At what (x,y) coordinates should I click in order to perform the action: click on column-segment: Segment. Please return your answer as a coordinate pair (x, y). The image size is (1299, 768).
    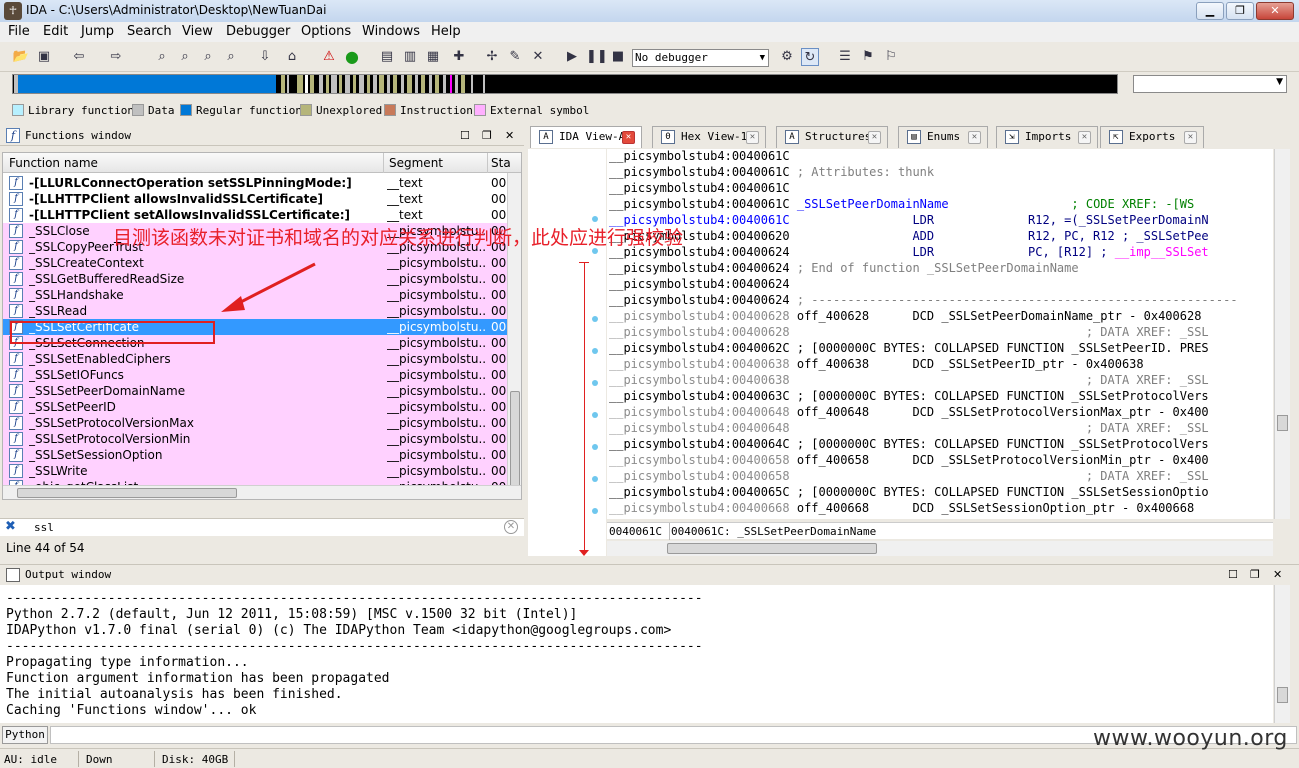
    Looking at the image, I should click on (416, 163).